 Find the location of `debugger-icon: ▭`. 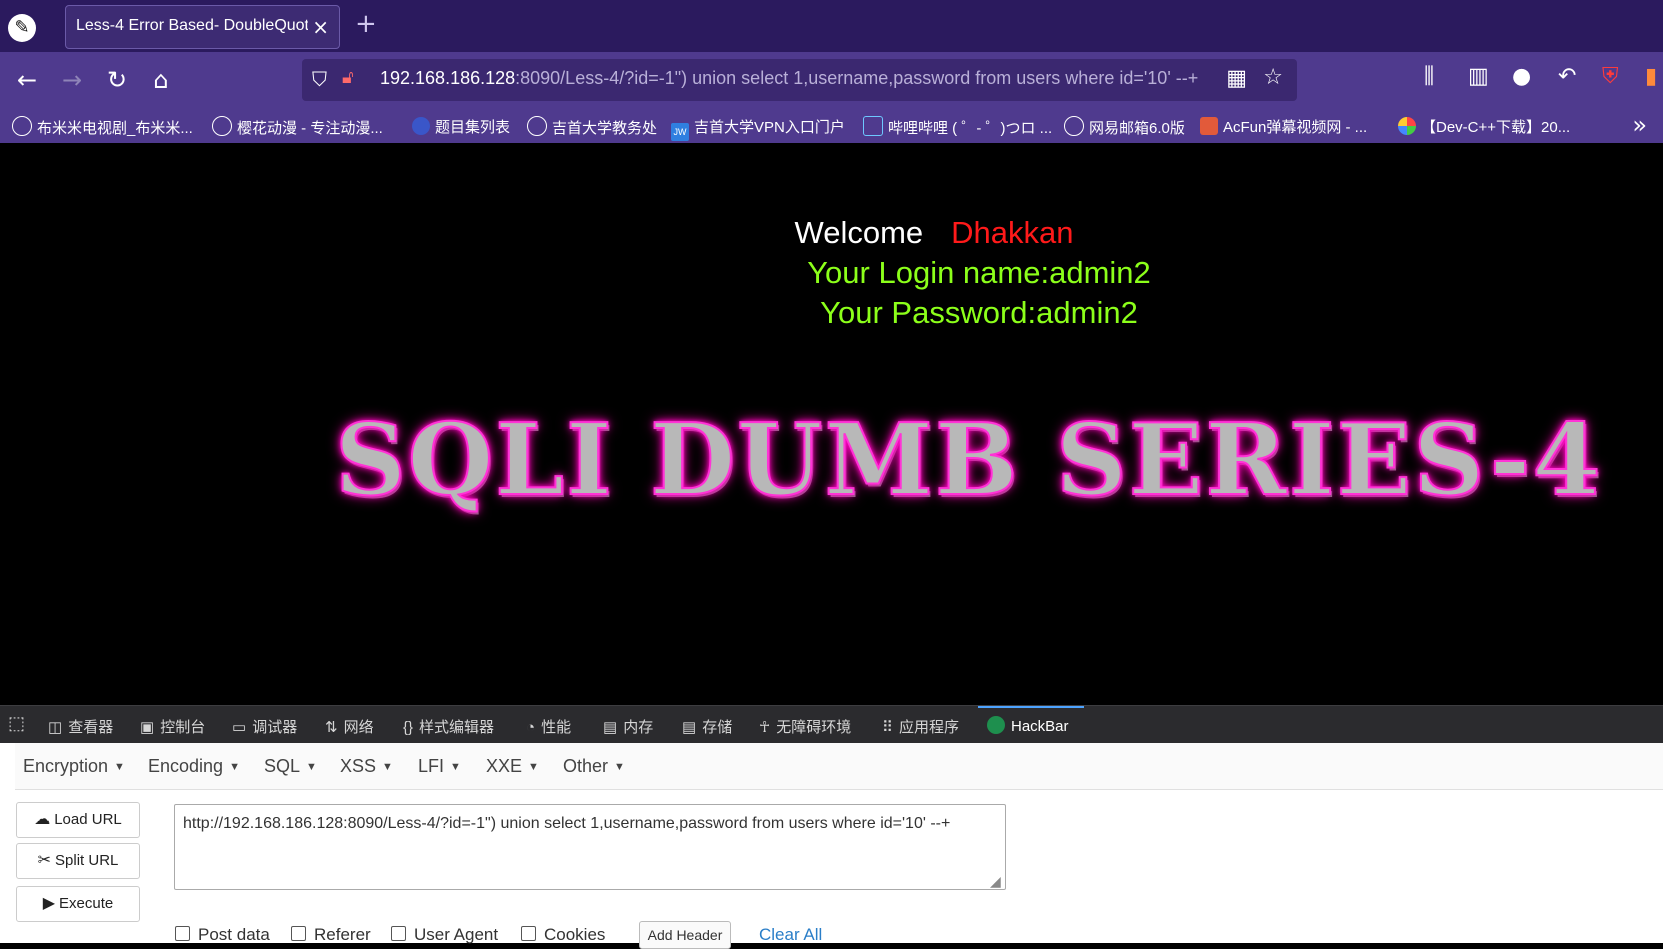

debugger-icon: ▭ is located at coordinates (239, 727).